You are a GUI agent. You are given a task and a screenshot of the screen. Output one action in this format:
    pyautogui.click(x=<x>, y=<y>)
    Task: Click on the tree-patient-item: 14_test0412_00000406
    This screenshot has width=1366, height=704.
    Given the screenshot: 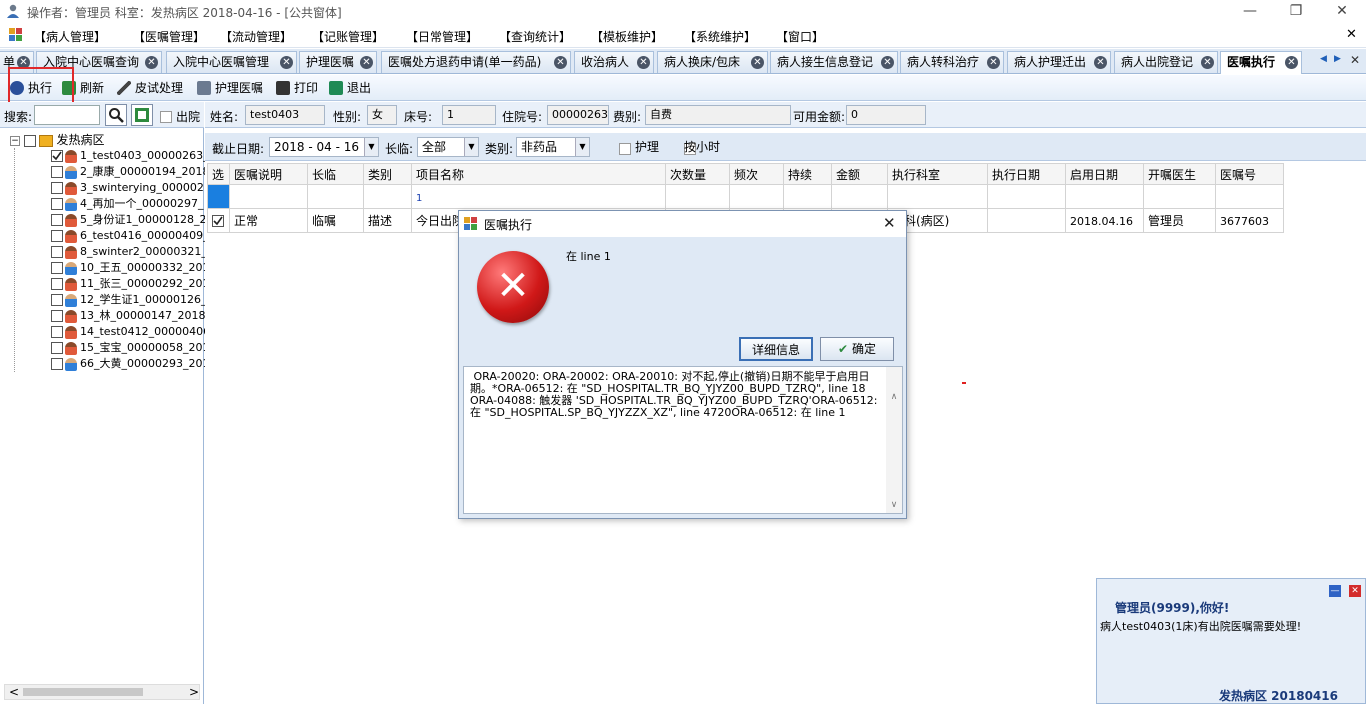 What is the action you would take?
    pyautogui.click(x=130, y=332)
    